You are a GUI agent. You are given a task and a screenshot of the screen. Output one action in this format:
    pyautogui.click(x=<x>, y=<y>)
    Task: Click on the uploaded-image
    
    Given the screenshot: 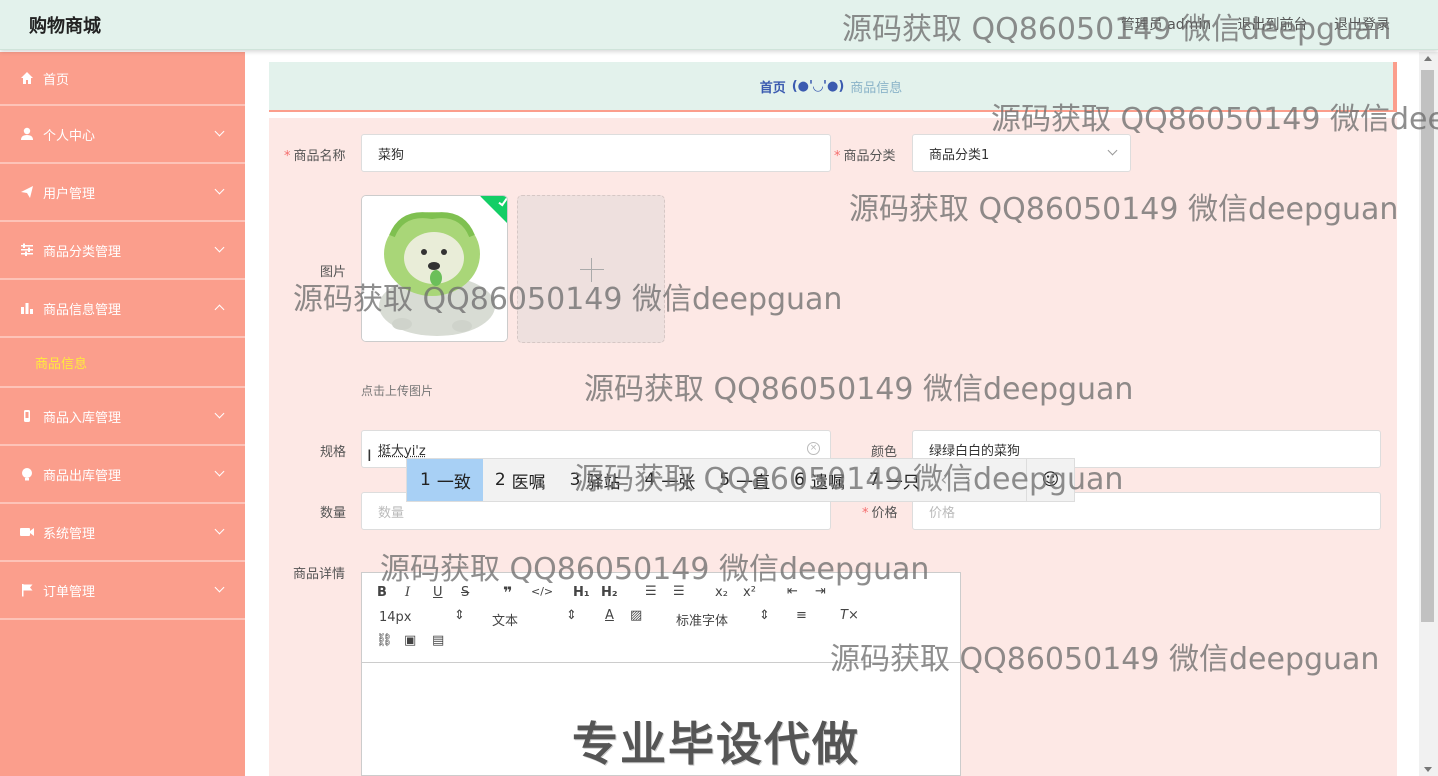 What is the action you would take?
    pyautogui.click(x=434, y=268)
    